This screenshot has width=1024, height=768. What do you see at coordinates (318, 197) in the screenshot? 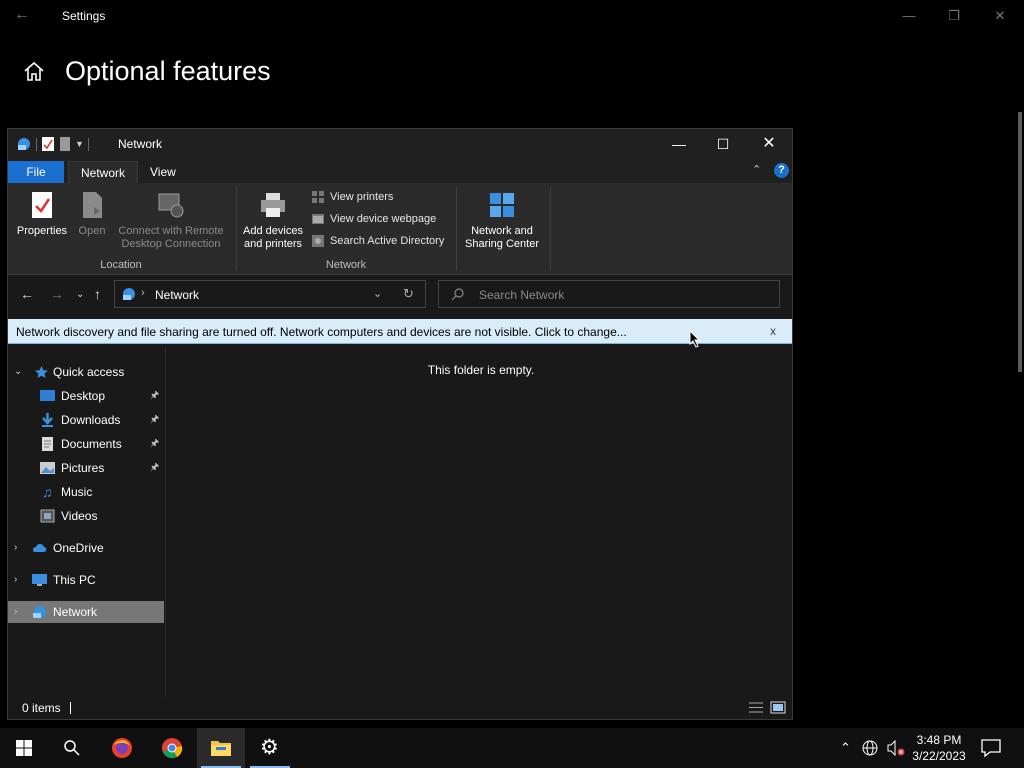
I see `view-printers-icon` at bounding box center [318, 197].